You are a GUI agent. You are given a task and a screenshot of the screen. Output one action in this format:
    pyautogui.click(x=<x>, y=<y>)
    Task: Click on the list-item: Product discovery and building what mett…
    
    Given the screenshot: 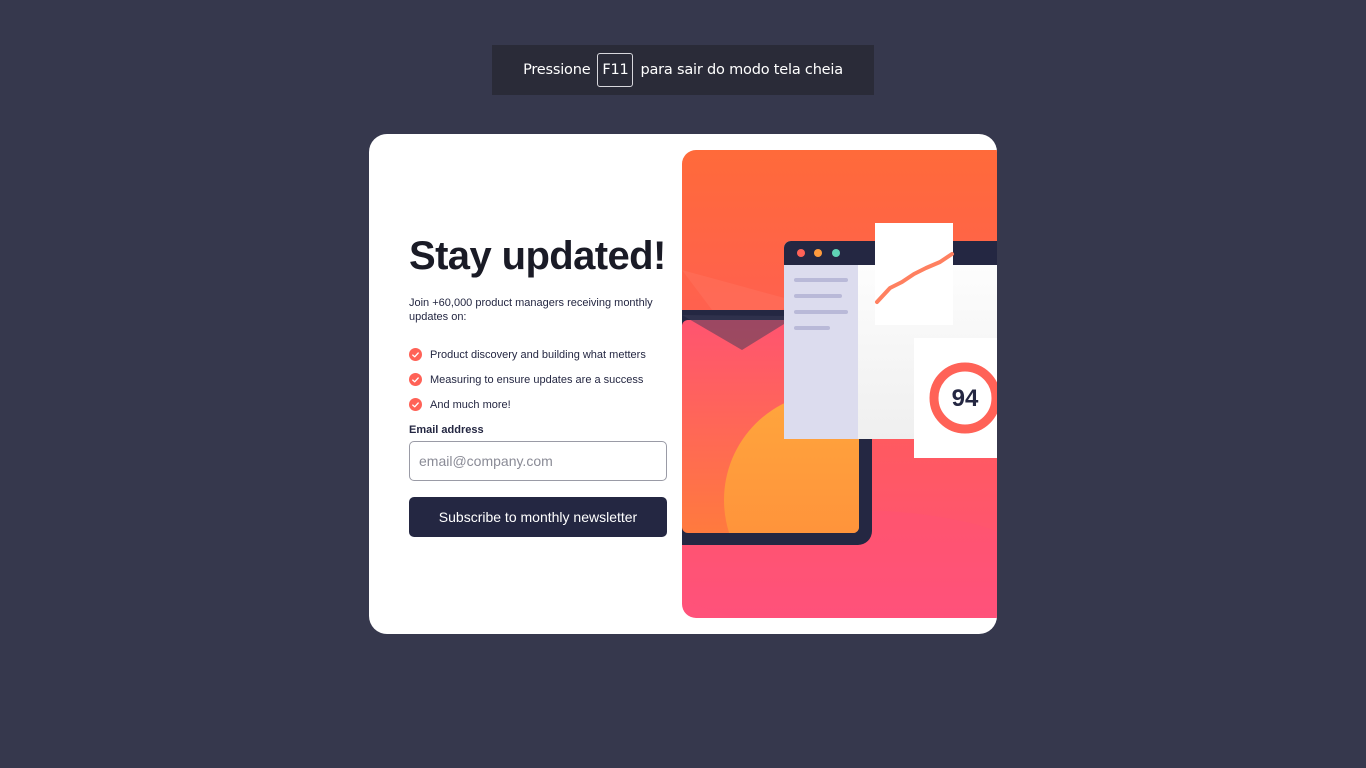 What is the action you would take?
    pyautogui.click(x=539, y=354)
    